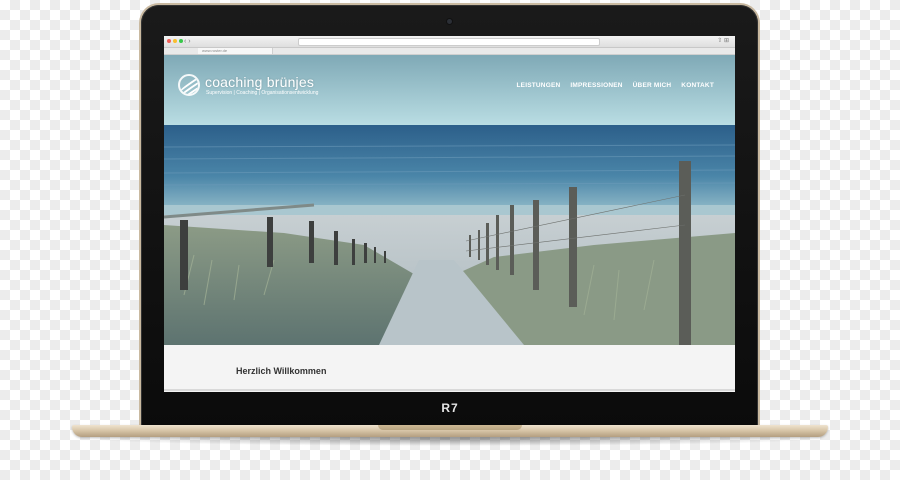  What do you see at coordinates (449, 21) in the screenshot?
I see `camera-icon` at bounding box center [449, 21].